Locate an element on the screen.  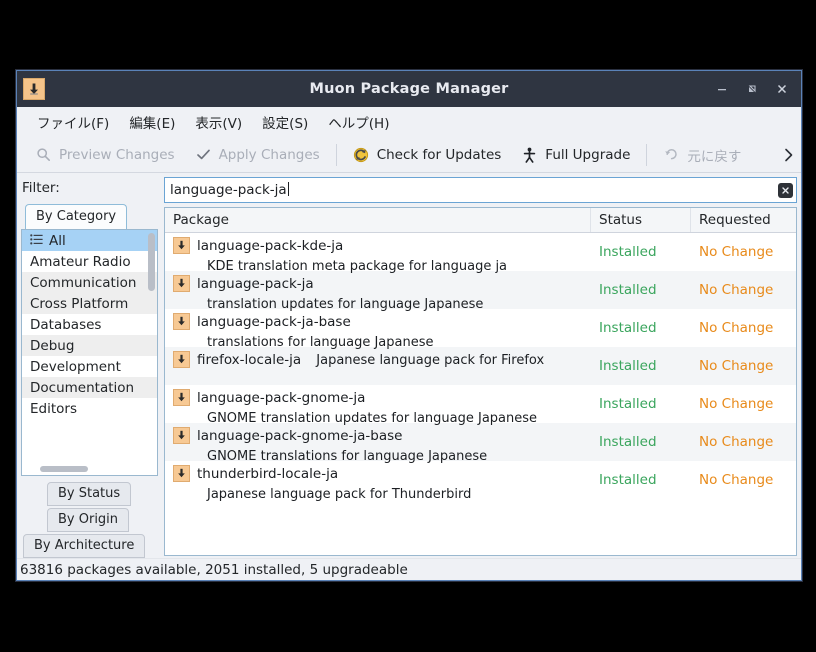
tab-by-origin: By Origin is located at coordinates (88, 520).